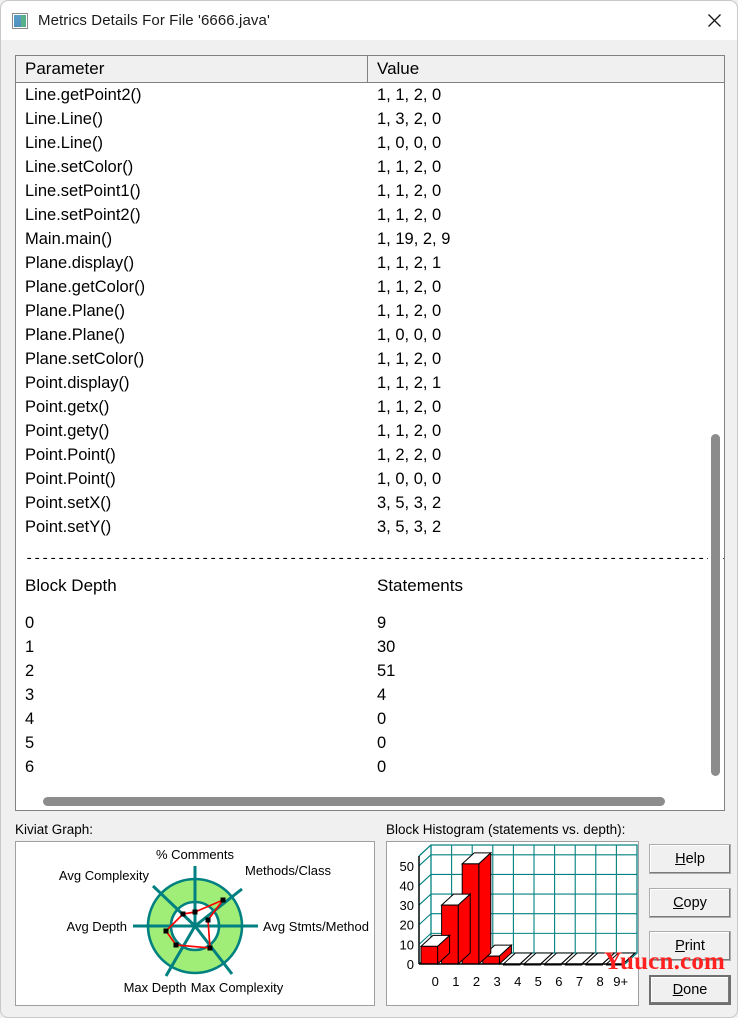 The height and width of the screenshot is (1018, 738). Describe the element at coordinates (370, 239) in the screenshot. I see `table-row: Main.main() 1, 19, 2, 9` at that location.